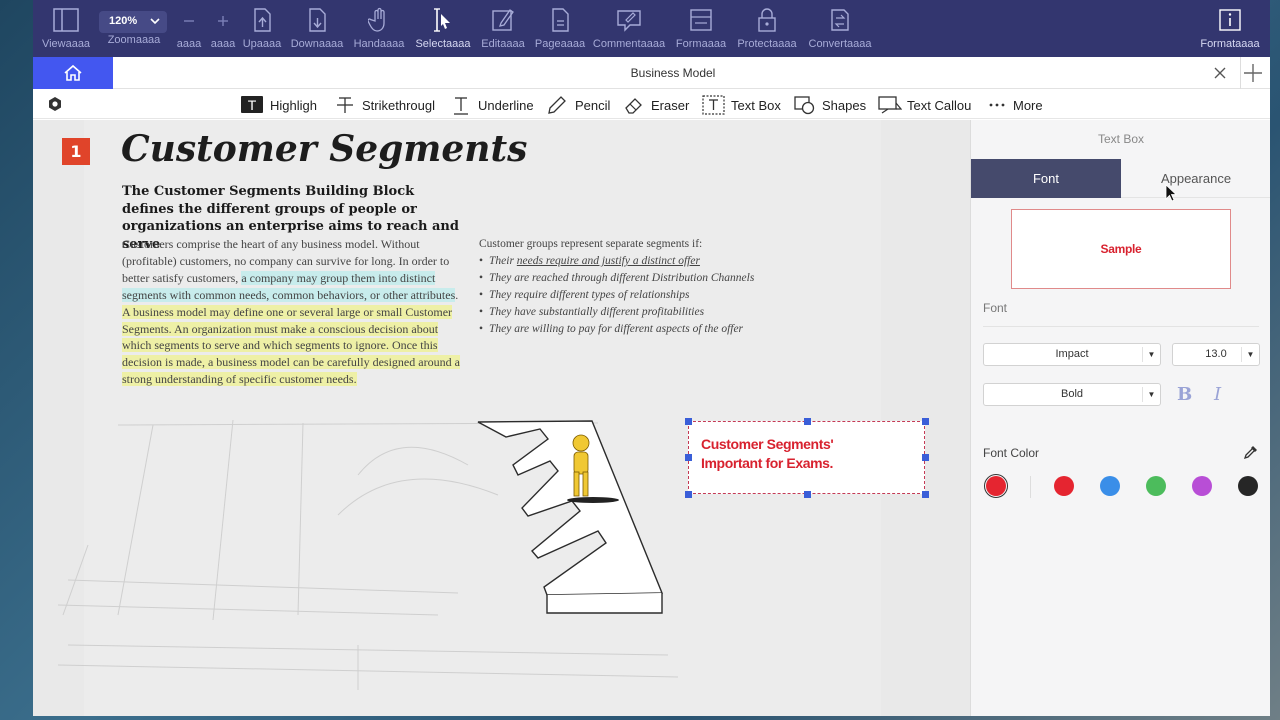 This screenshot has width=1280, height=720. I want to click on pencil-tool: Pencil, so click(579, 105).